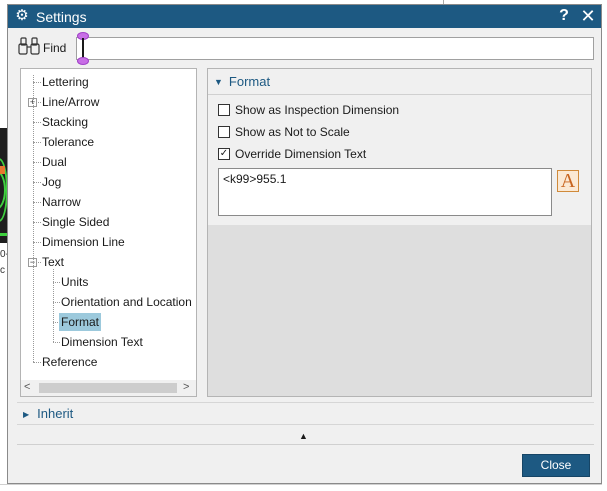  I want to click on dialog-title: Settings, so click(61, 17).